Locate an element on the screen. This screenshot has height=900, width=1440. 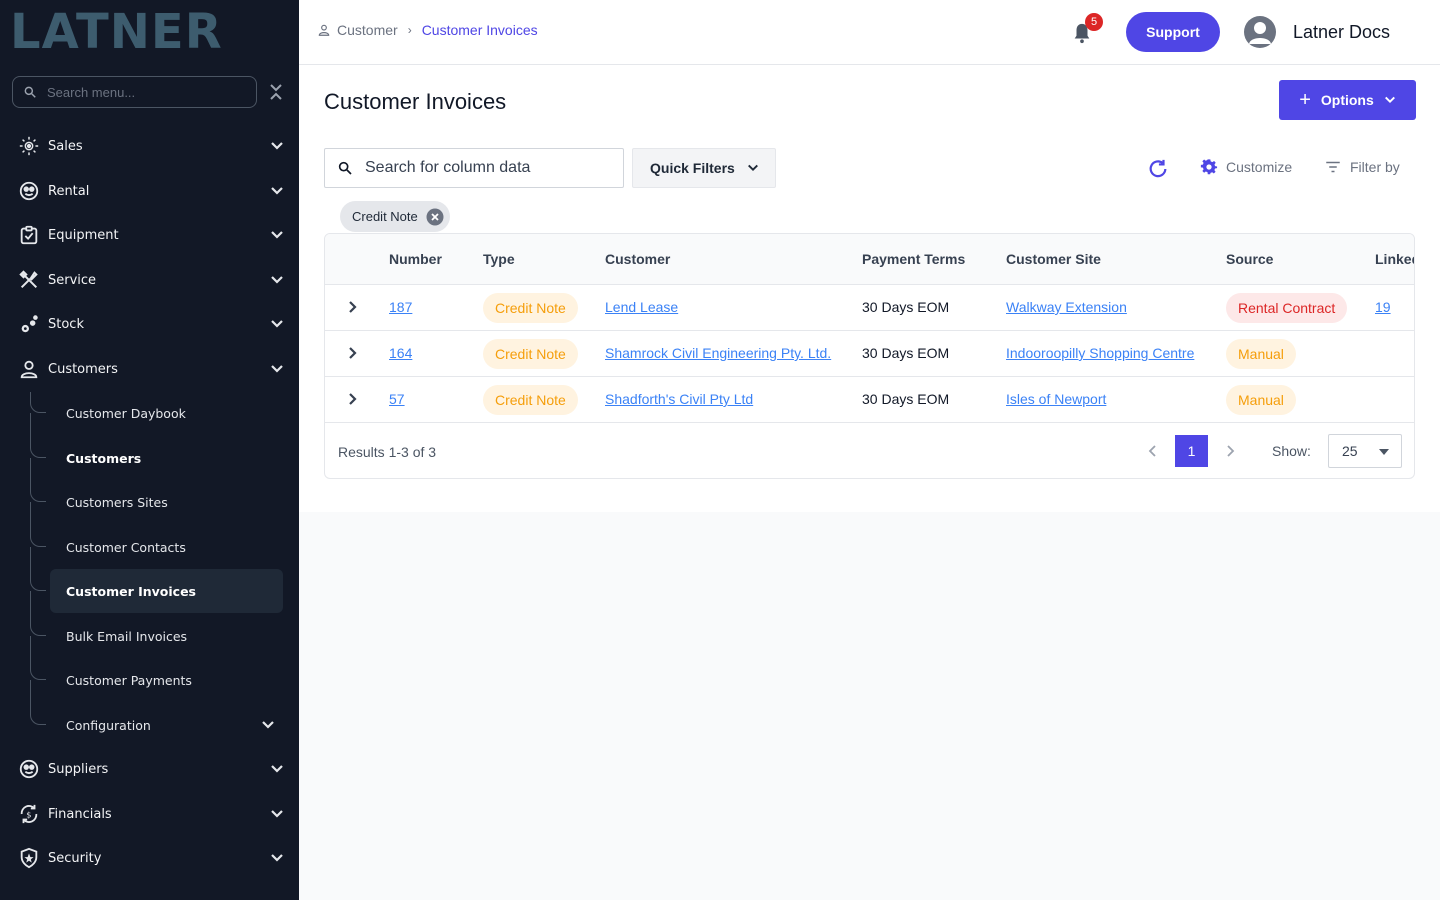
breadcrumb-item-current: Customer Invoices is located at coordinates (480, 30).